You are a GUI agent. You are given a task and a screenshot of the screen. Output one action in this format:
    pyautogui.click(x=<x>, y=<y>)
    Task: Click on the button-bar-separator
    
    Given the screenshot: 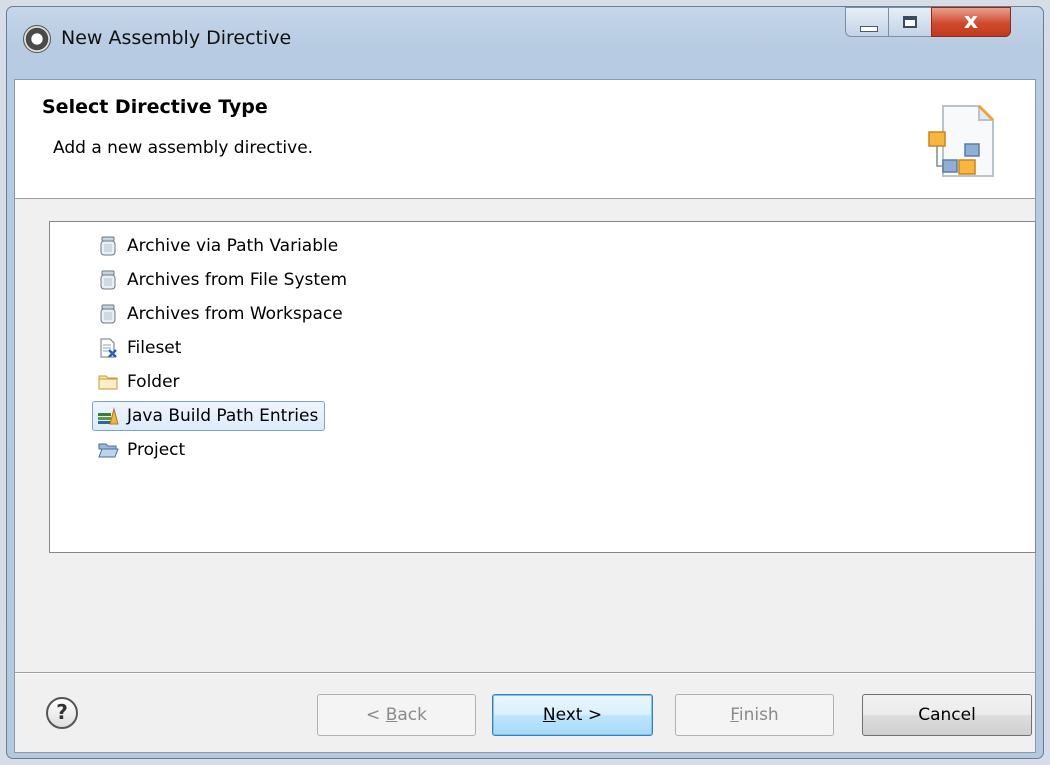 What is the action you would take?
    pyautogui.click(x=525, y=673)
    